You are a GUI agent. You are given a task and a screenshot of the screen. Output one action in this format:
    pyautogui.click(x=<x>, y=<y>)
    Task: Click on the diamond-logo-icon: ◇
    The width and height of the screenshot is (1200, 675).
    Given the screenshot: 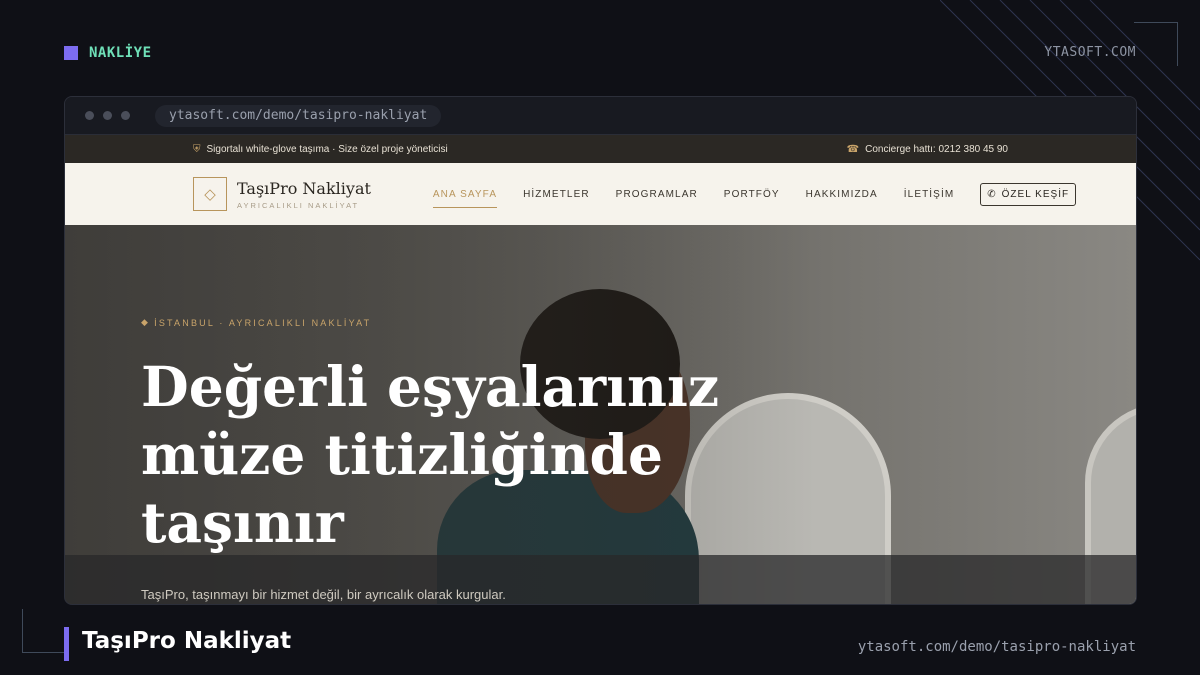 What is the action you would take?
    pyautogui.click(x=210, y=194)
    